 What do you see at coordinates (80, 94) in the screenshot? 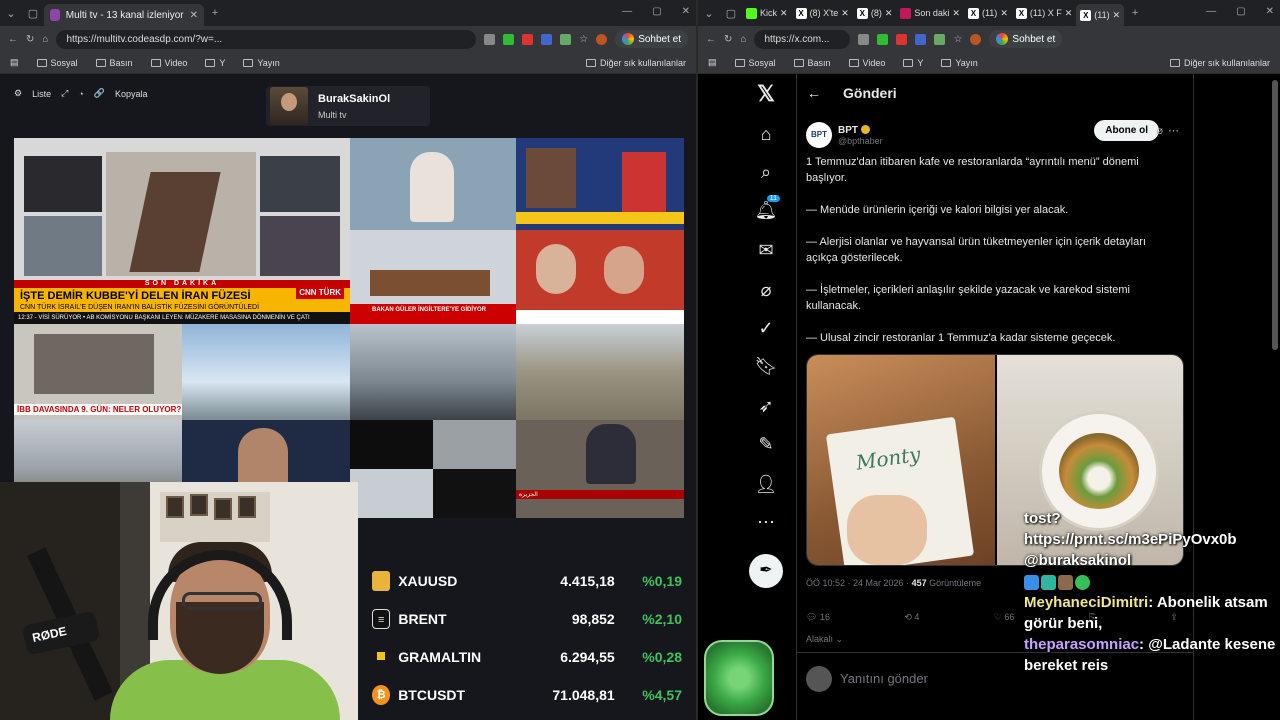
I see `timer-icon: ◔` at bounding box center [80, 94].